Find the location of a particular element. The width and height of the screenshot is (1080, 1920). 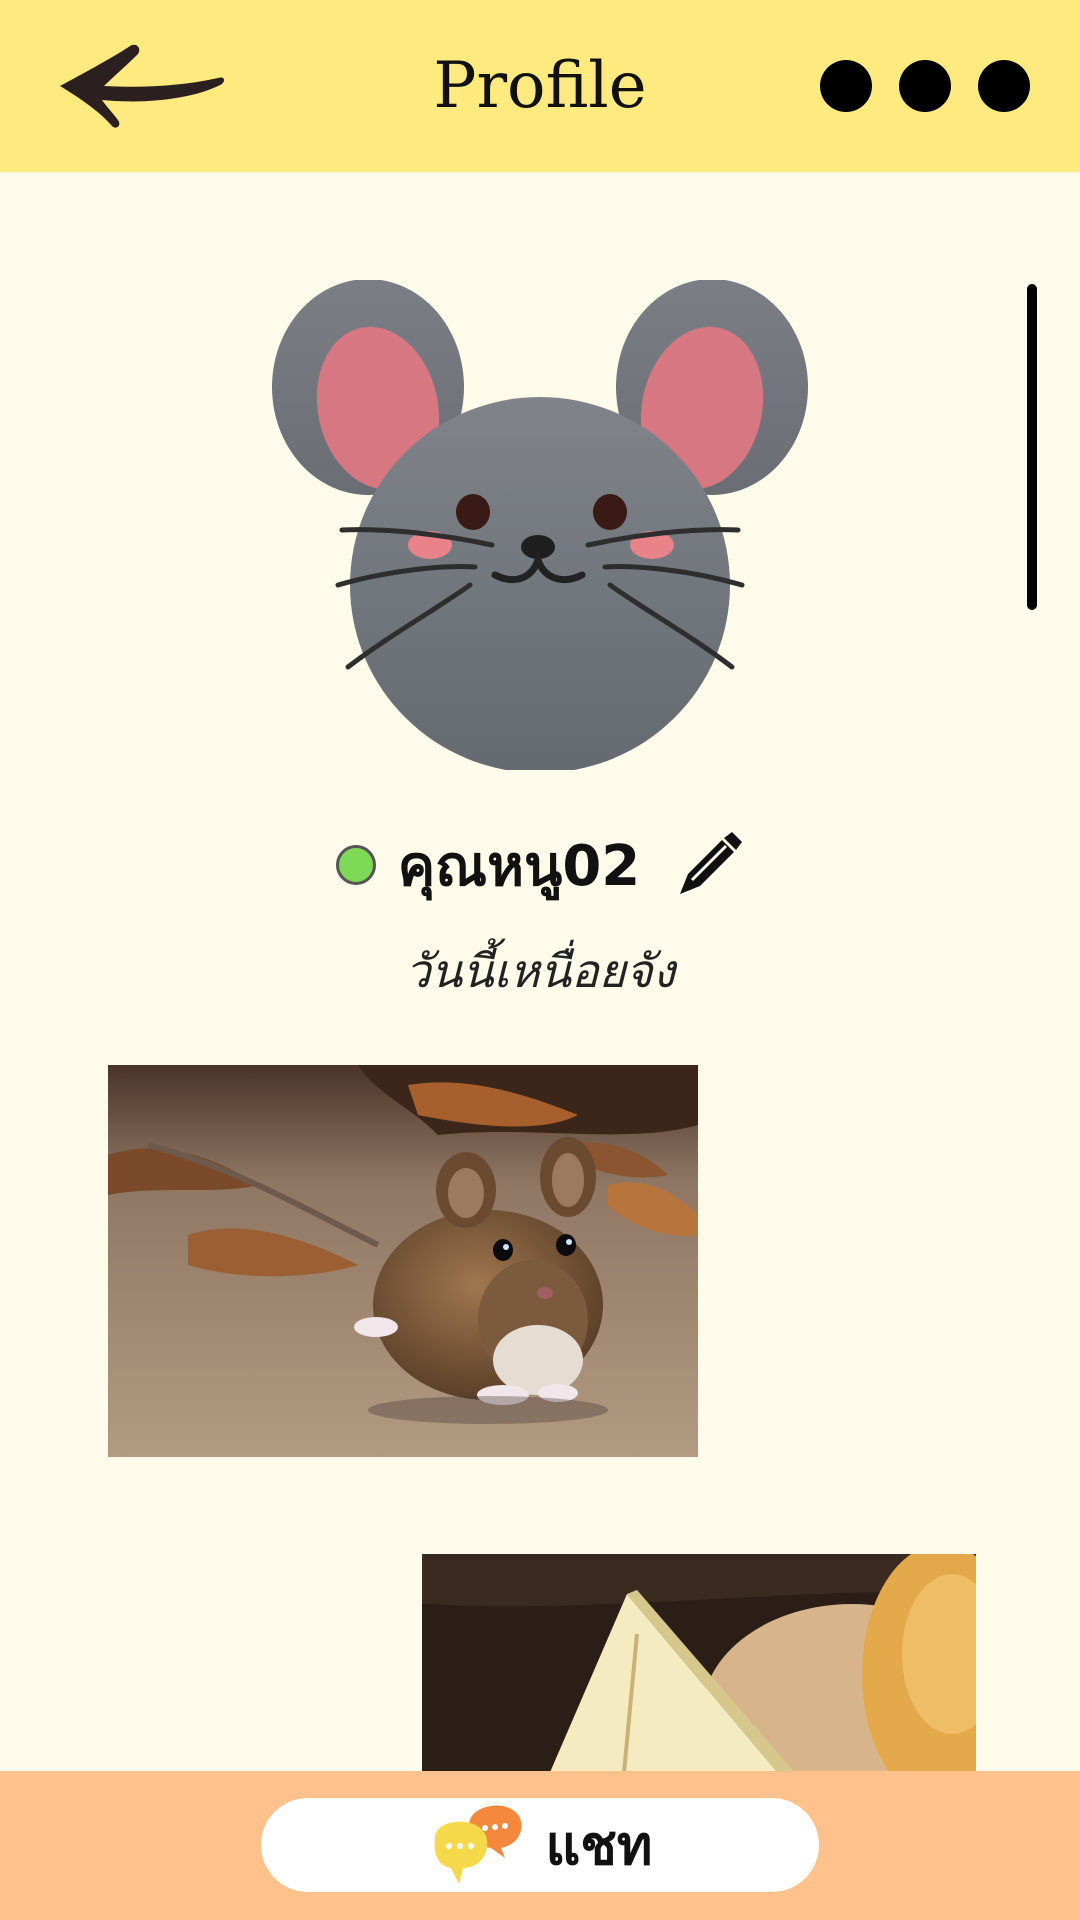

chat-button: แชท is located at coordinates (540, 1845).